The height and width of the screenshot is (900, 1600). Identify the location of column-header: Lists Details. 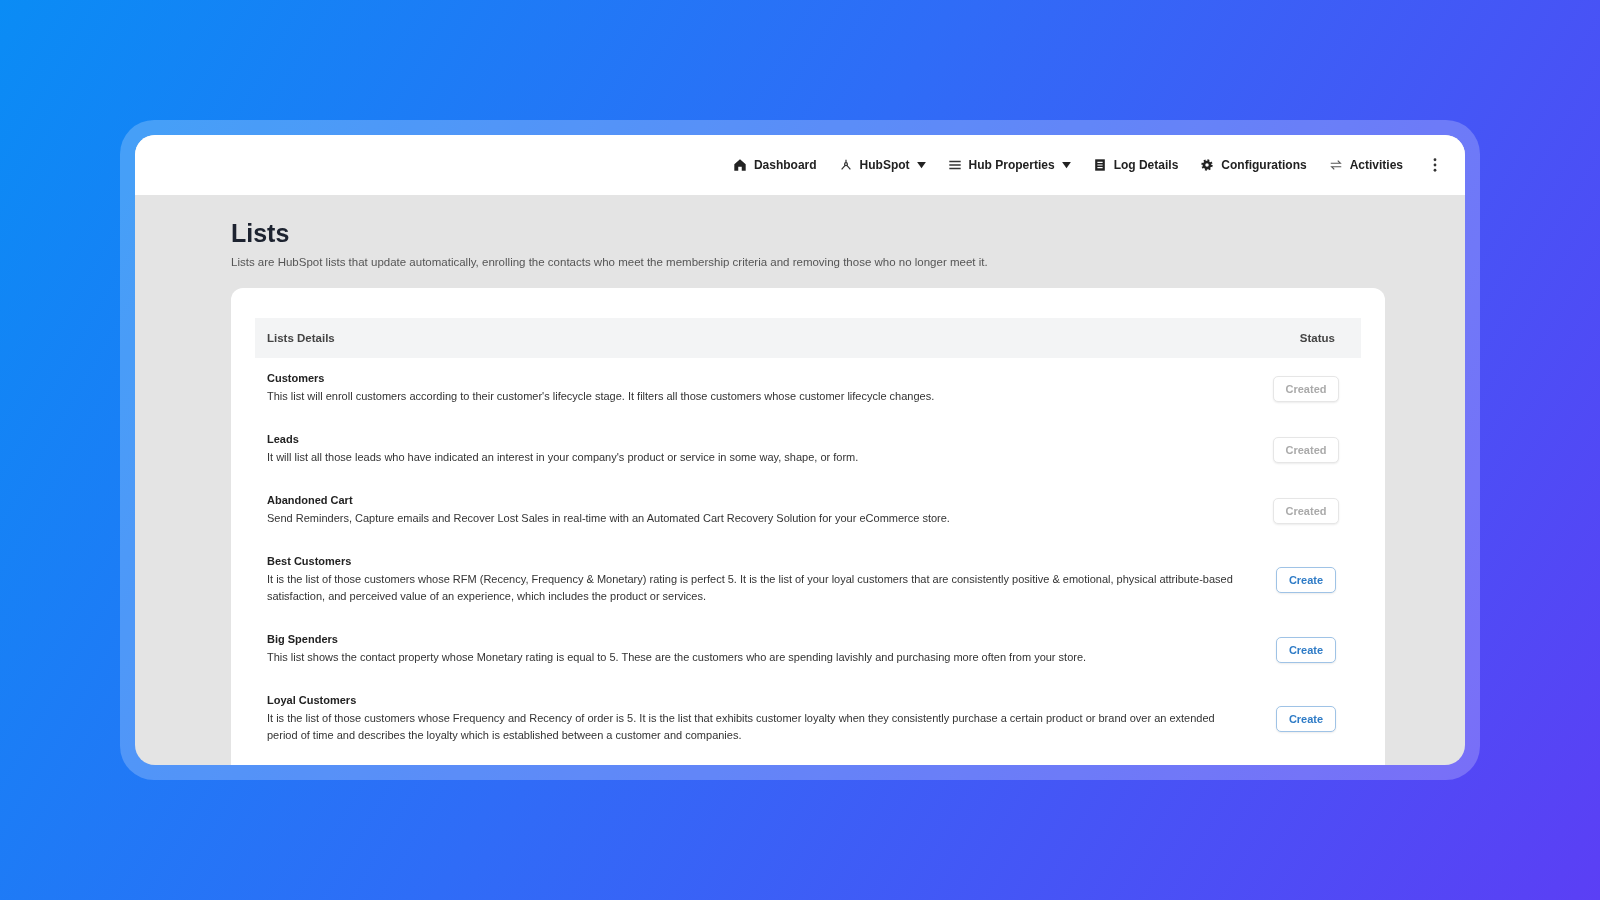
(301, 338).